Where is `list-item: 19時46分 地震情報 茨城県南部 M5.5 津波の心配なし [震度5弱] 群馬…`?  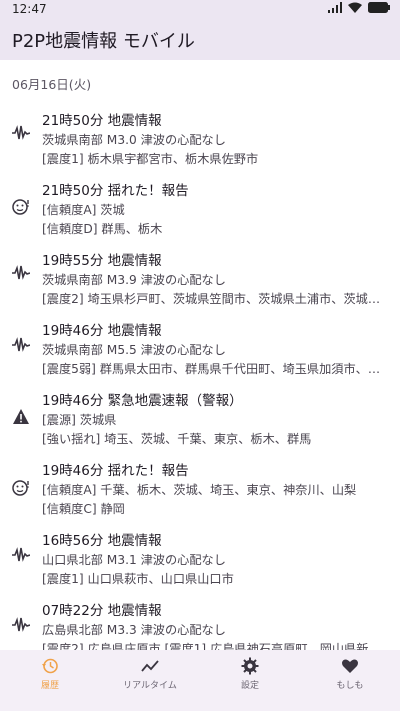 list-item: 19時46分 地震情報 茨城県南部 M5.5 津波の心配なし [震度5弱] 群馬… is located at coordinates (200, 353).